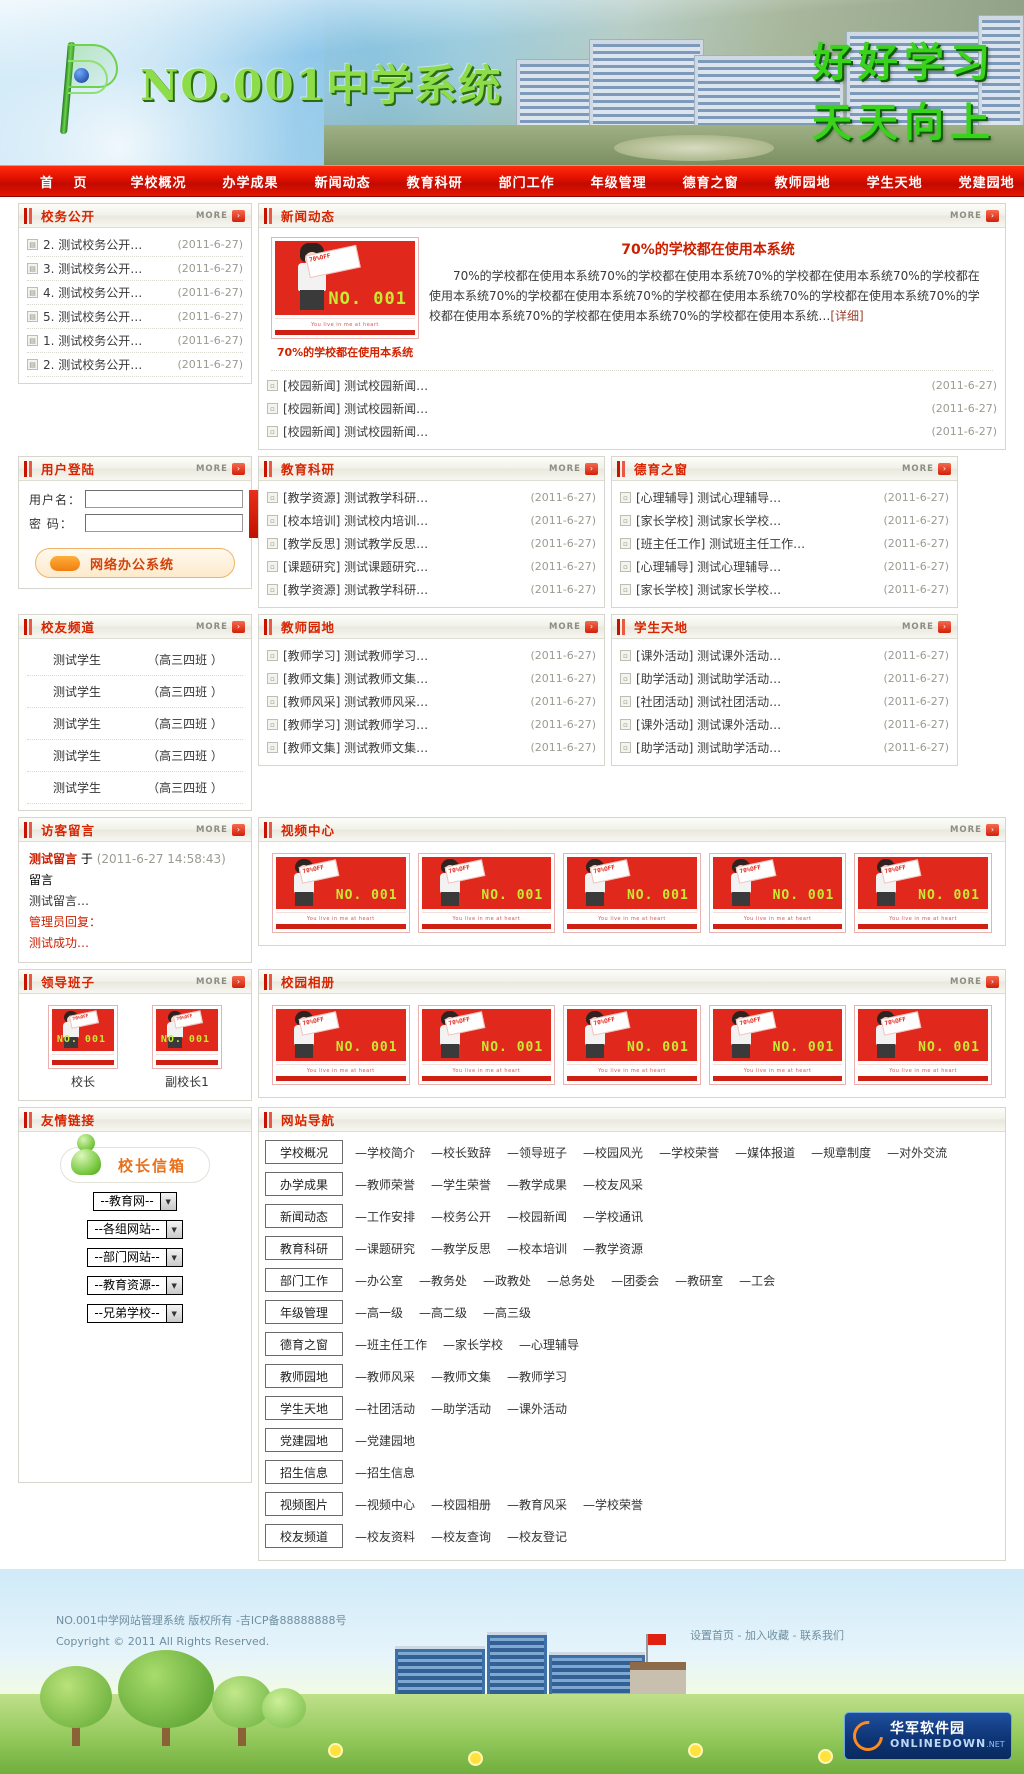 Image resolution: width=1024 pixels, height=1774 pixels. I want to click on sitemap-category: 校友频道, so click(304, 1536).